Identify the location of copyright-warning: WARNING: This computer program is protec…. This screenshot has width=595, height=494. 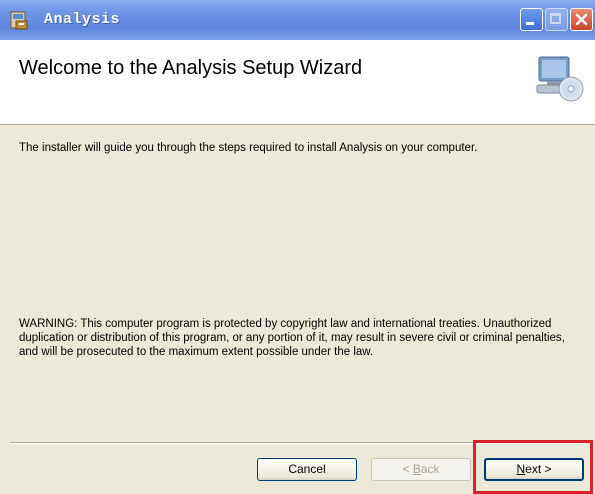
(292, 338).